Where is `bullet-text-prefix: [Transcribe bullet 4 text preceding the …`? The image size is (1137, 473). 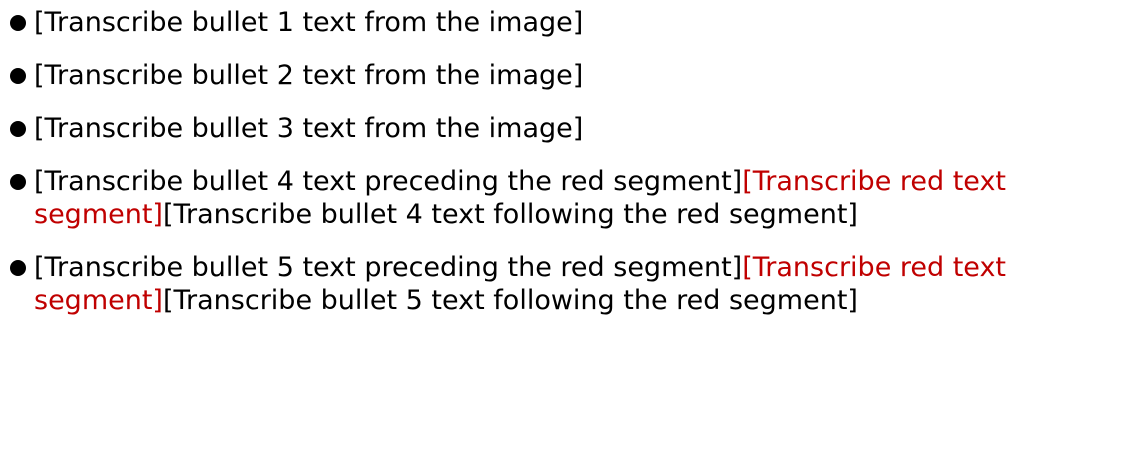 bullet-text-prefix: [Transcribe bullet 4 text preceding the … is located at coordinates (388, 181).